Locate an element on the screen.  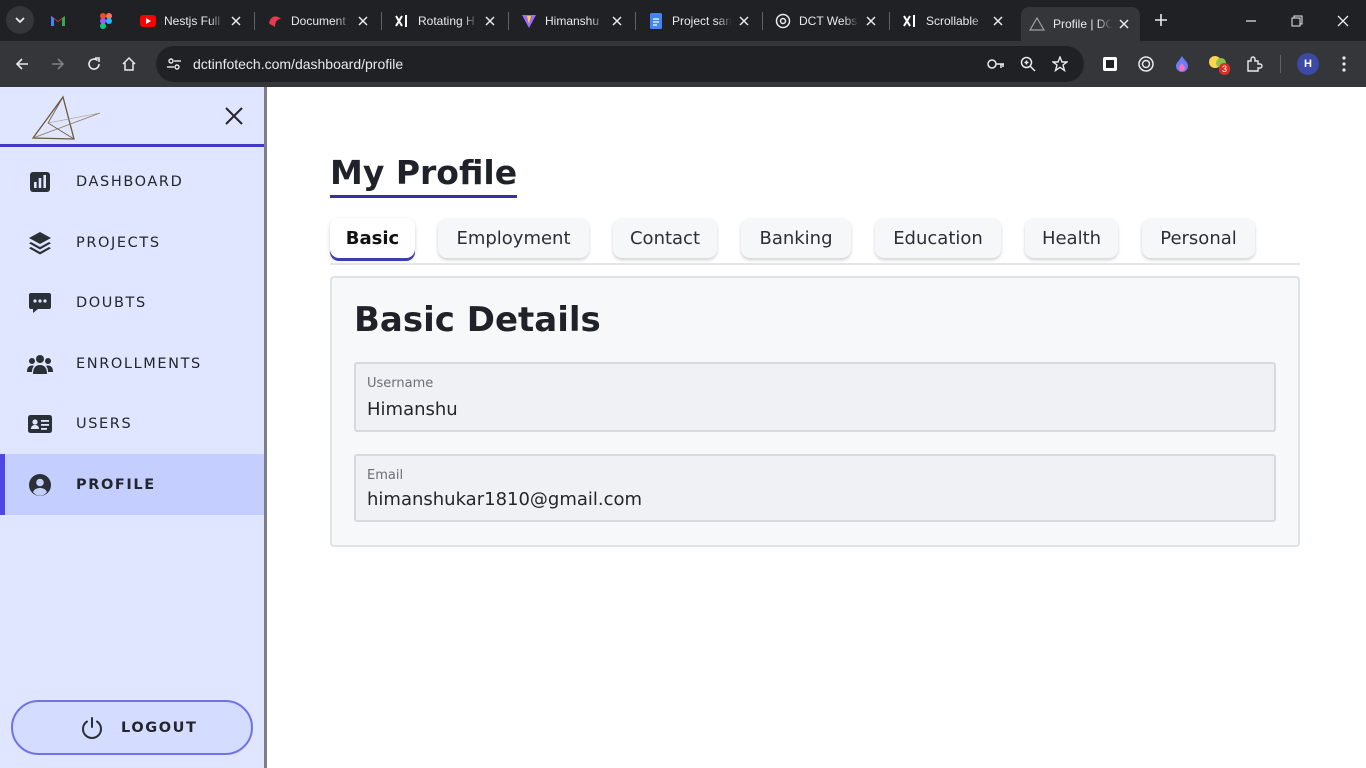
tab-document: Document is located at coordinates (319, 20).